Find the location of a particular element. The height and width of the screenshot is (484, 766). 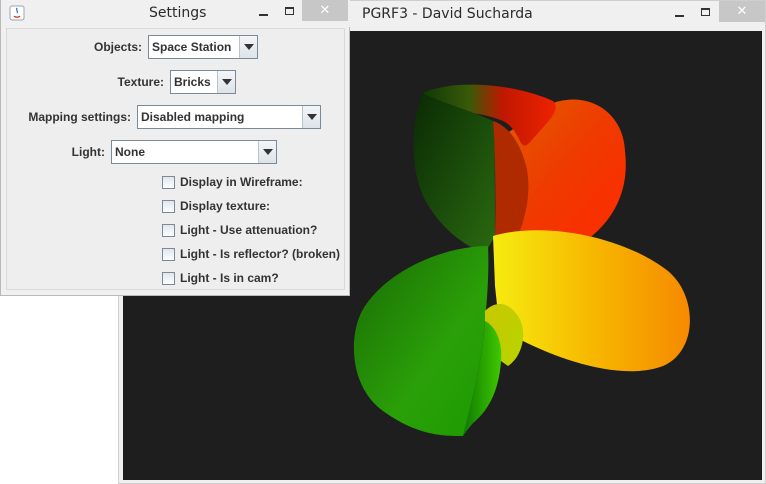

wireframe-checkbox-label: Display in Wireframe: is located at coordinates (241, 182).